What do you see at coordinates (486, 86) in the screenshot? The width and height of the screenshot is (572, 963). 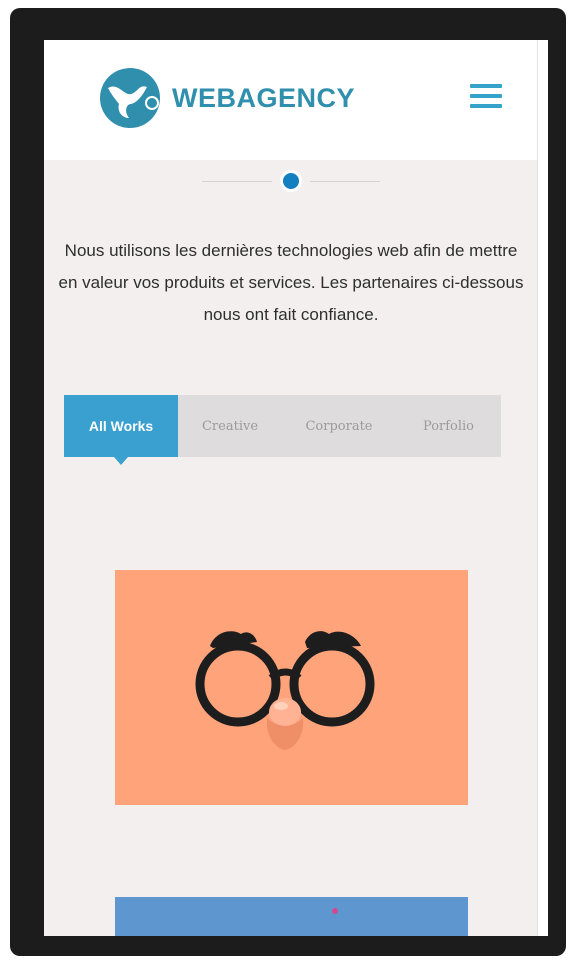 I see `hamburger-menu-icon` at bounding box center [486, 86].